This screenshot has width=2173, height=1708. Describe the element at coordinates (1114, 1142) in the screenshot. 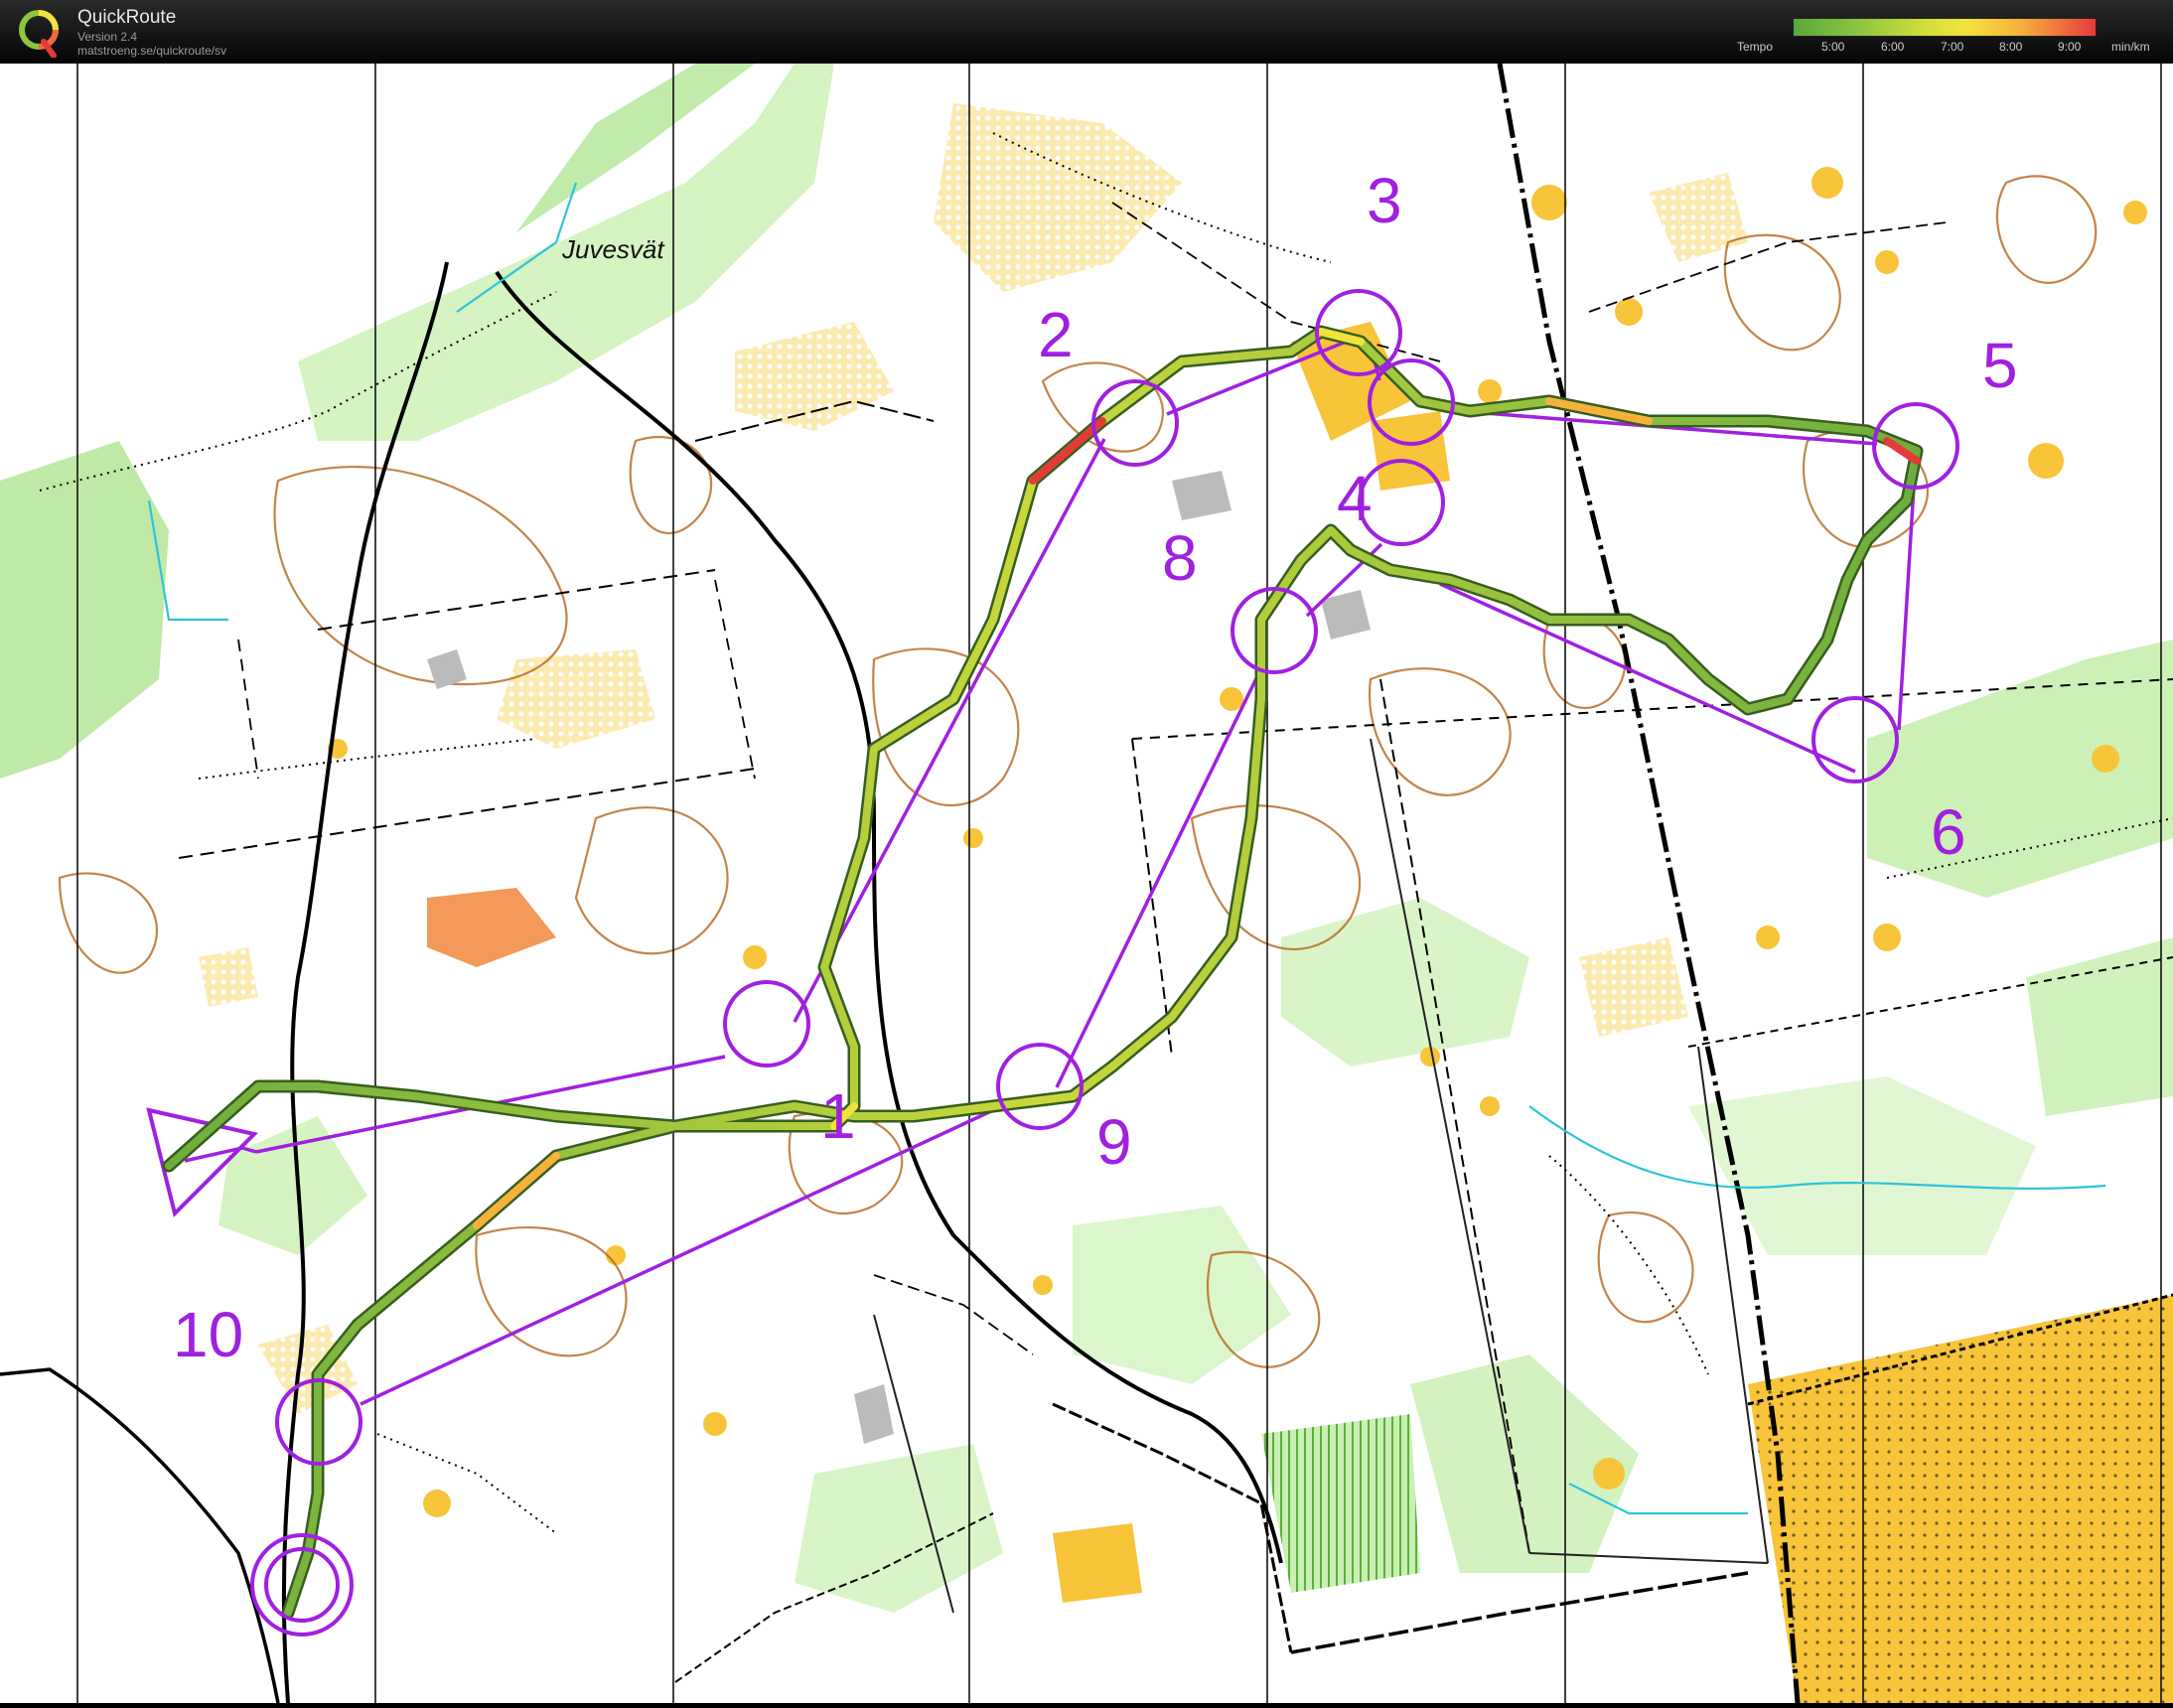

I see `control-number: 9` at that location.